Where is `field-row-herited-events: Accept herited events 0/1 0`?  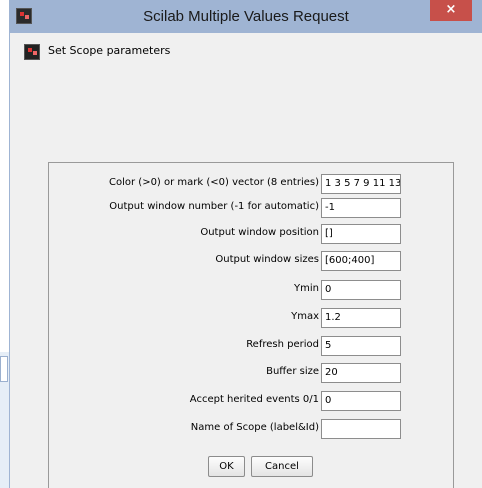 field-row-herited-events: Accept herited events 0/1 0 is located at coordinates (252, 401).